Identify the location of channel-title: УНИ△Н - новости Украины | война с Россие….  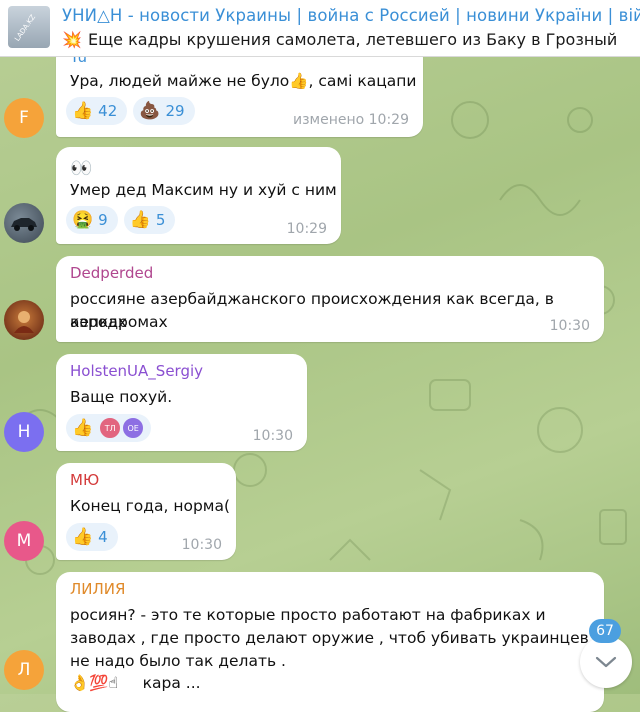
(351, 15).